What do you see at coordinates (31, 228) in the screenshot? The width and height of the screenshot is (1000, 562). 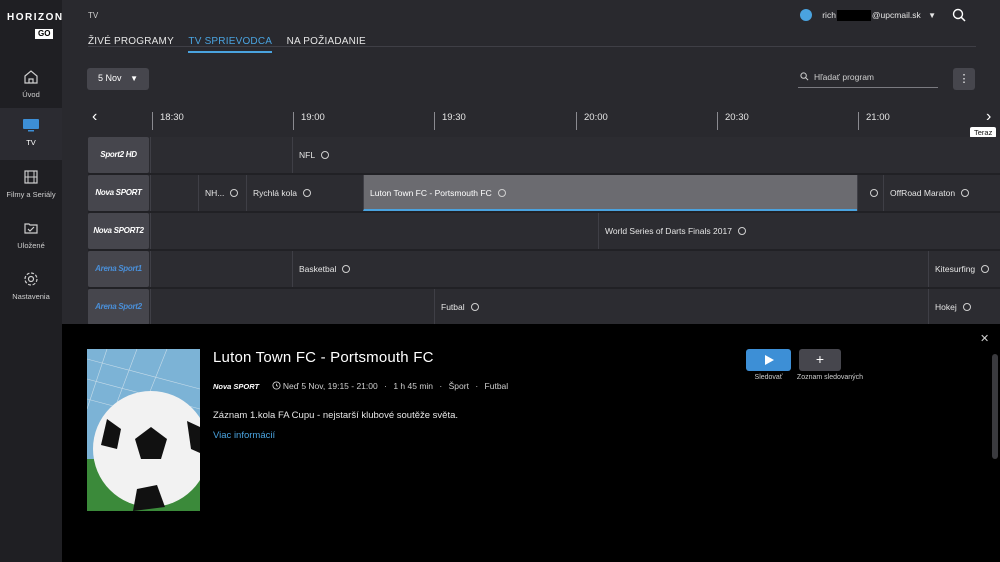 I see `saved-icon` at bounding box center [31, 228].